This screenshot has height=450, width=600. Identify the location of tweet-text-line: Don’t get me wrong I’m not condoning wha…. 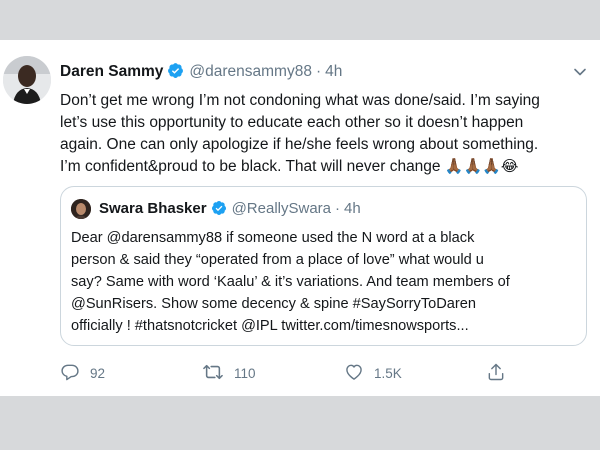
(300, 100).